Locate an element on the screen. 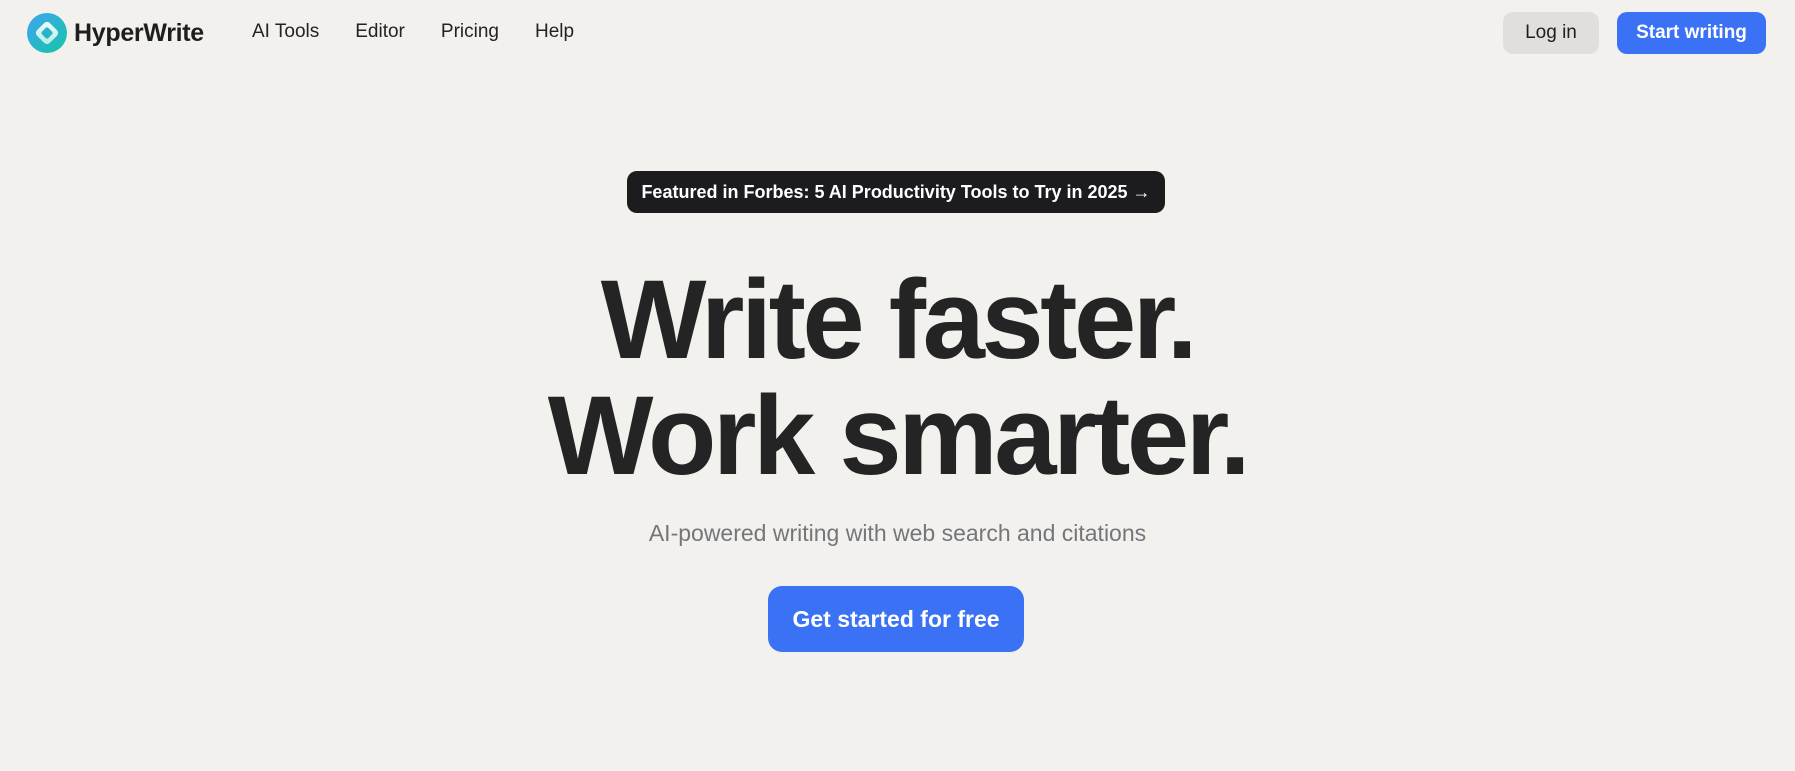  login-button: Log in is located at coordinates (1551, 33).